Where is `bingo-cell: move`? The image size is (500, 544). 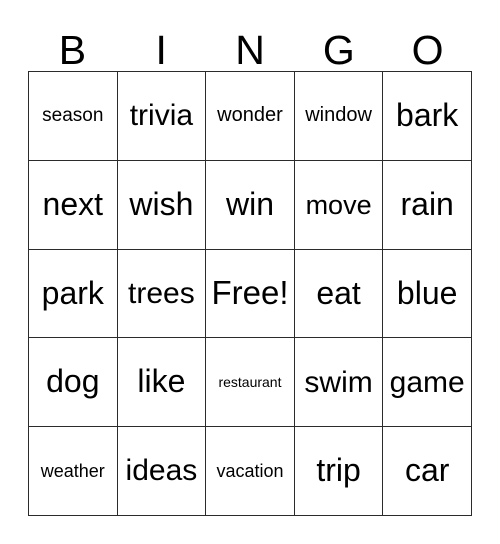 bingo-cell: move is located at coordinates (339, 205).